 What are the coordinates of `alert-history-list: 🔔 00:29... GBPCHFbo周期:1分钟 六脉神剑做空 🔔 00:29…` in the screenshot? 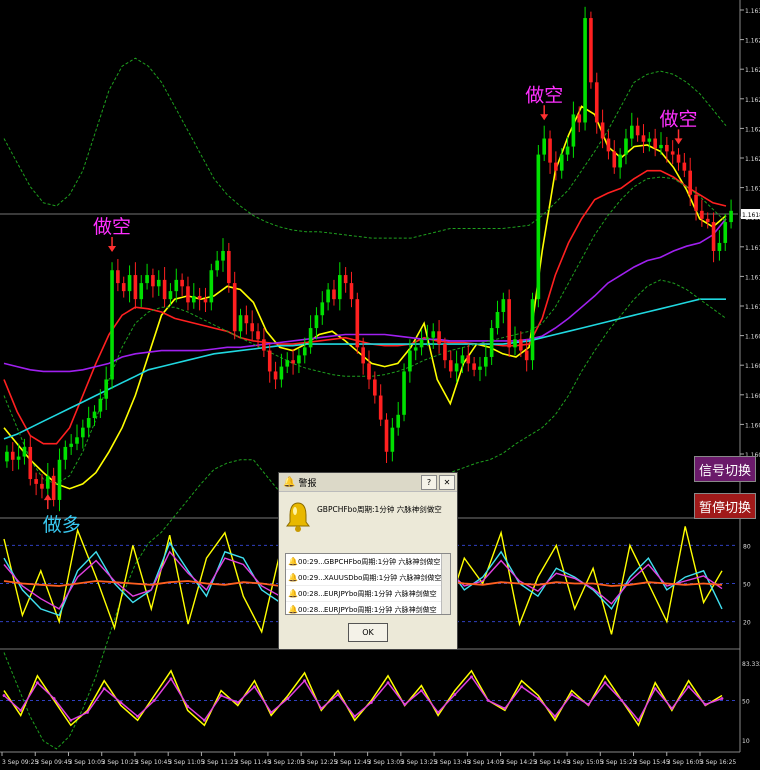 It's located at (368, 584).